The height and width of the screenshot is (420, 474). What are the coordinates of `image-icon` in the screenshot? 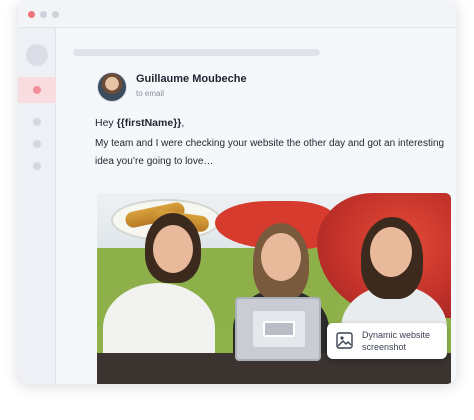 It's located at (344, 340).